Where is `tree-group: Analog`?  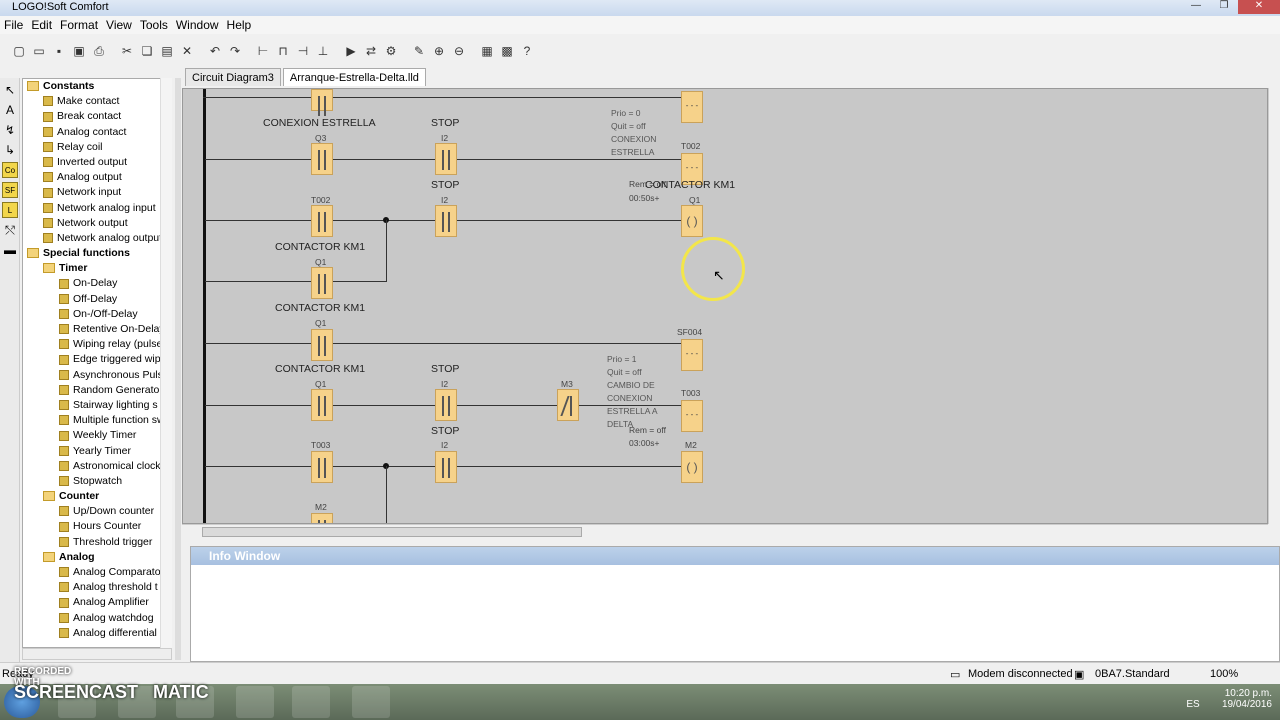
tree-group: Analog is located at coordinates (97, 557).